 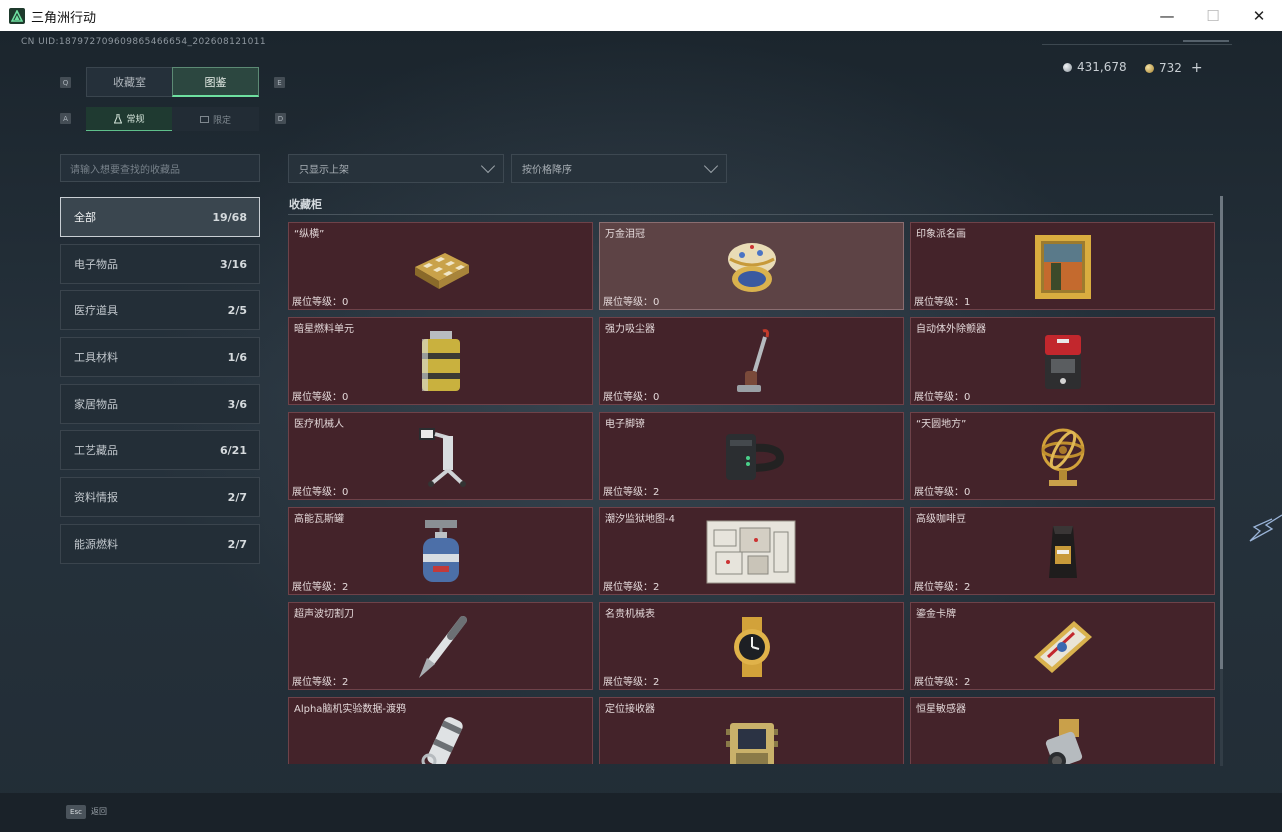 What do you see at coordinates (160, 264) in the screenshot?
I see `category-electronics: 电子物品 3/16` at bounding box center [160, 264].